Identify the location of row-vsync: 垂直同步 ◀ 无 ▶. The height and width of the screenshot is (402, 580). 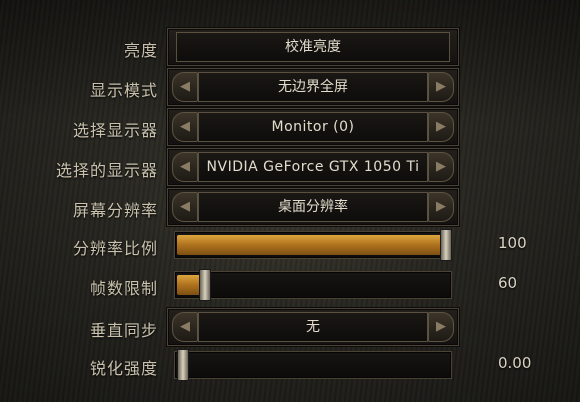
(290, 326).